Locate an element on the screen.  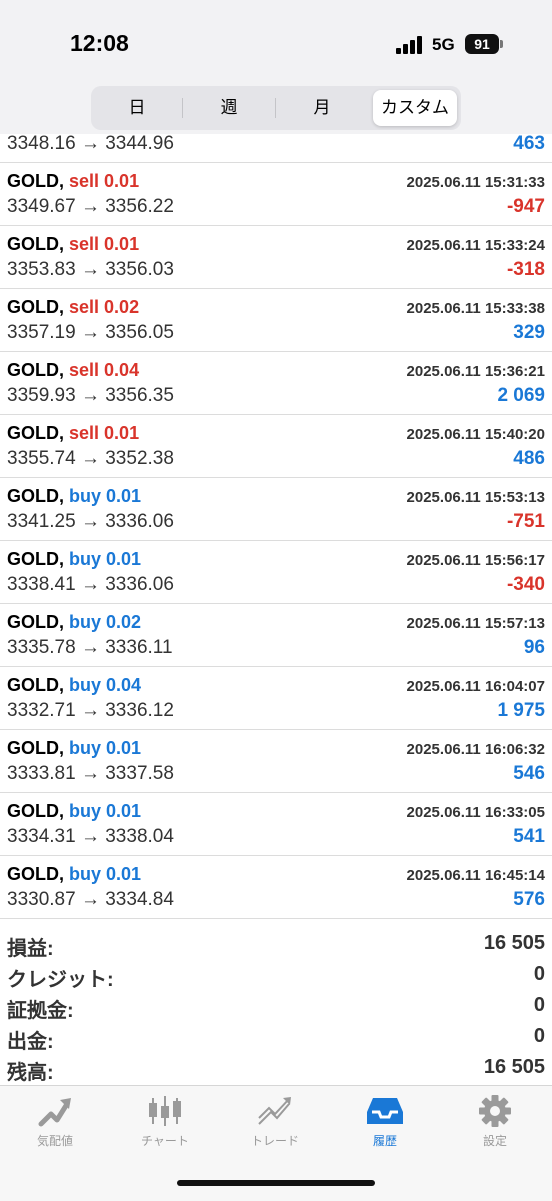
trade-prices: 3348.16 → 3344.96 is located at coordinates (90, 143).